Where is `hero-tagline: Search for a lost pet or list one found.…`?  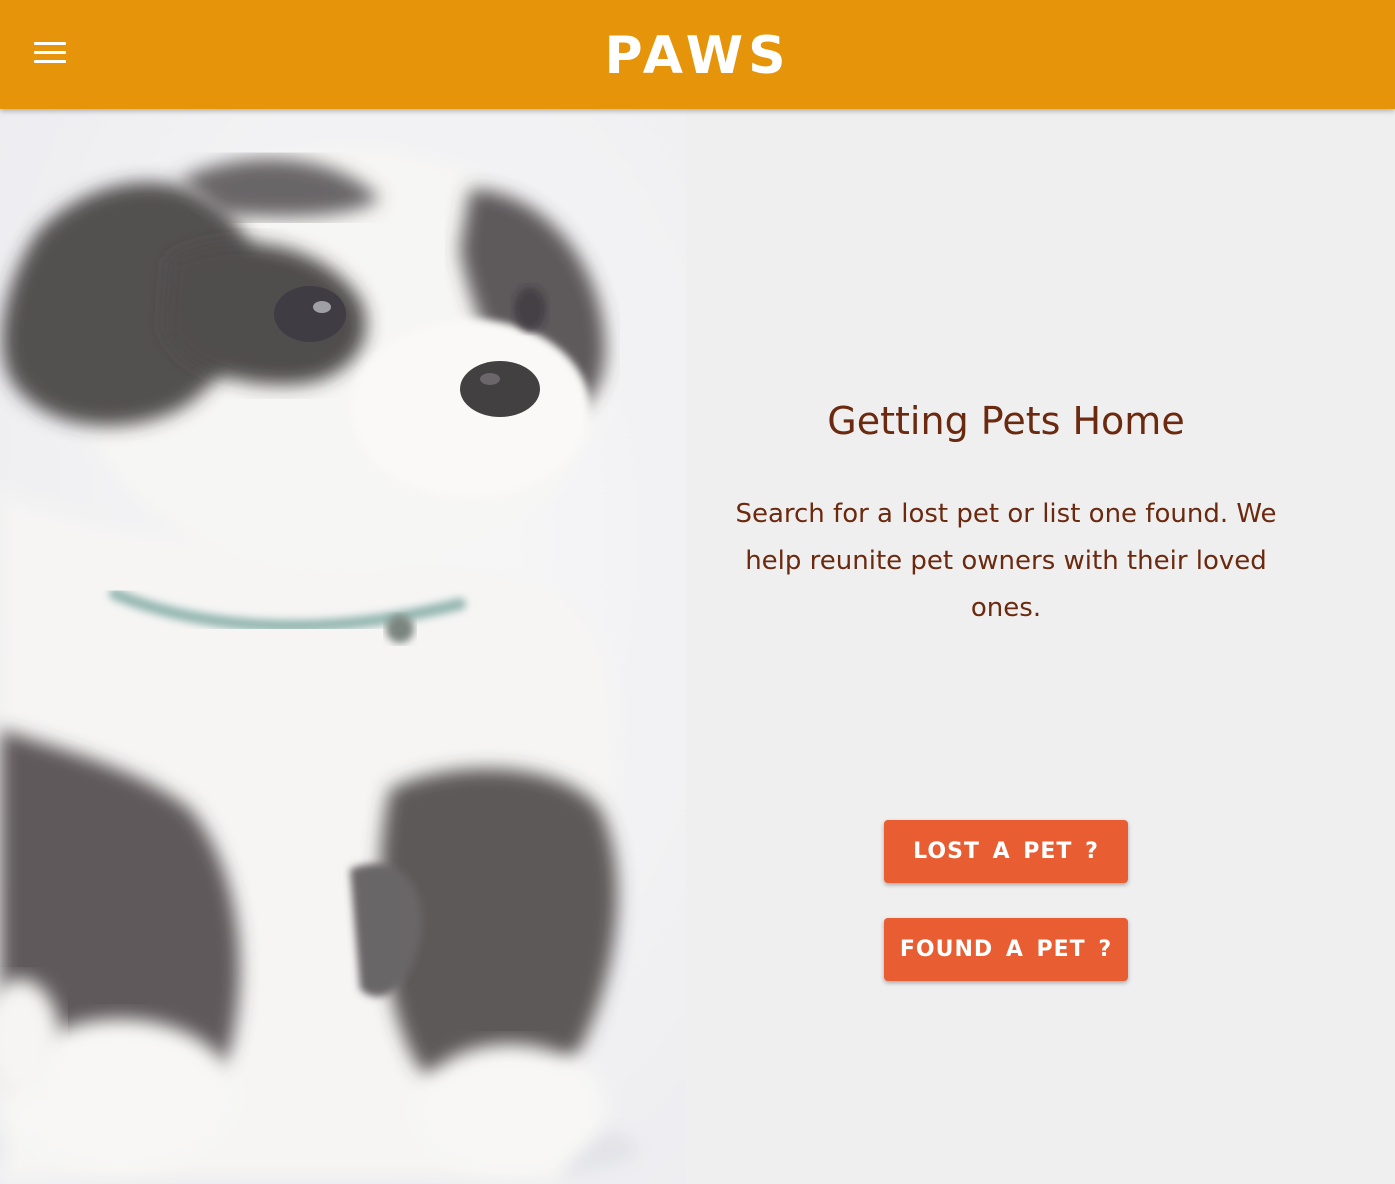 hero-tagline: Search for a lost pet or list one found.… is located at coordinates (1006, 561).